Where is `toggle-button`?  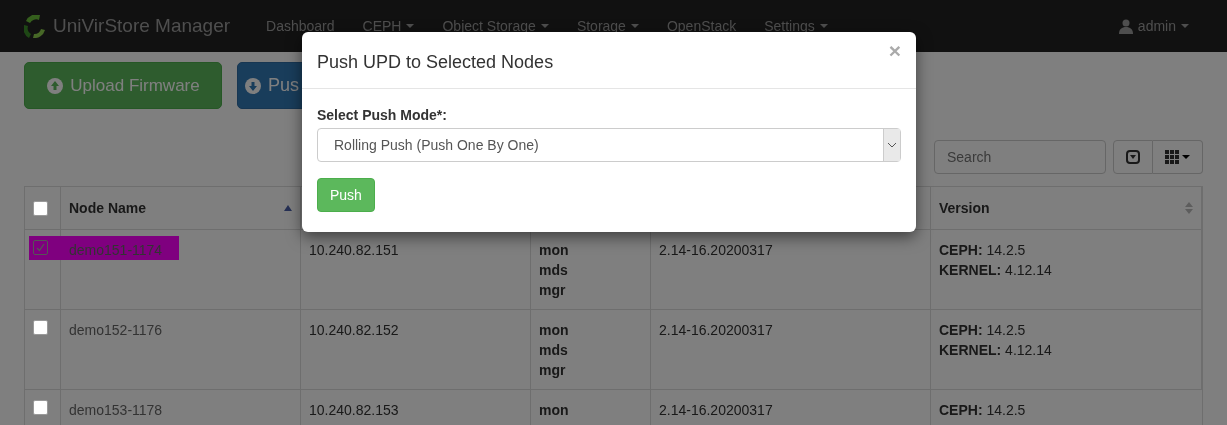
toggle-button is located at coordinates (1133, 157).